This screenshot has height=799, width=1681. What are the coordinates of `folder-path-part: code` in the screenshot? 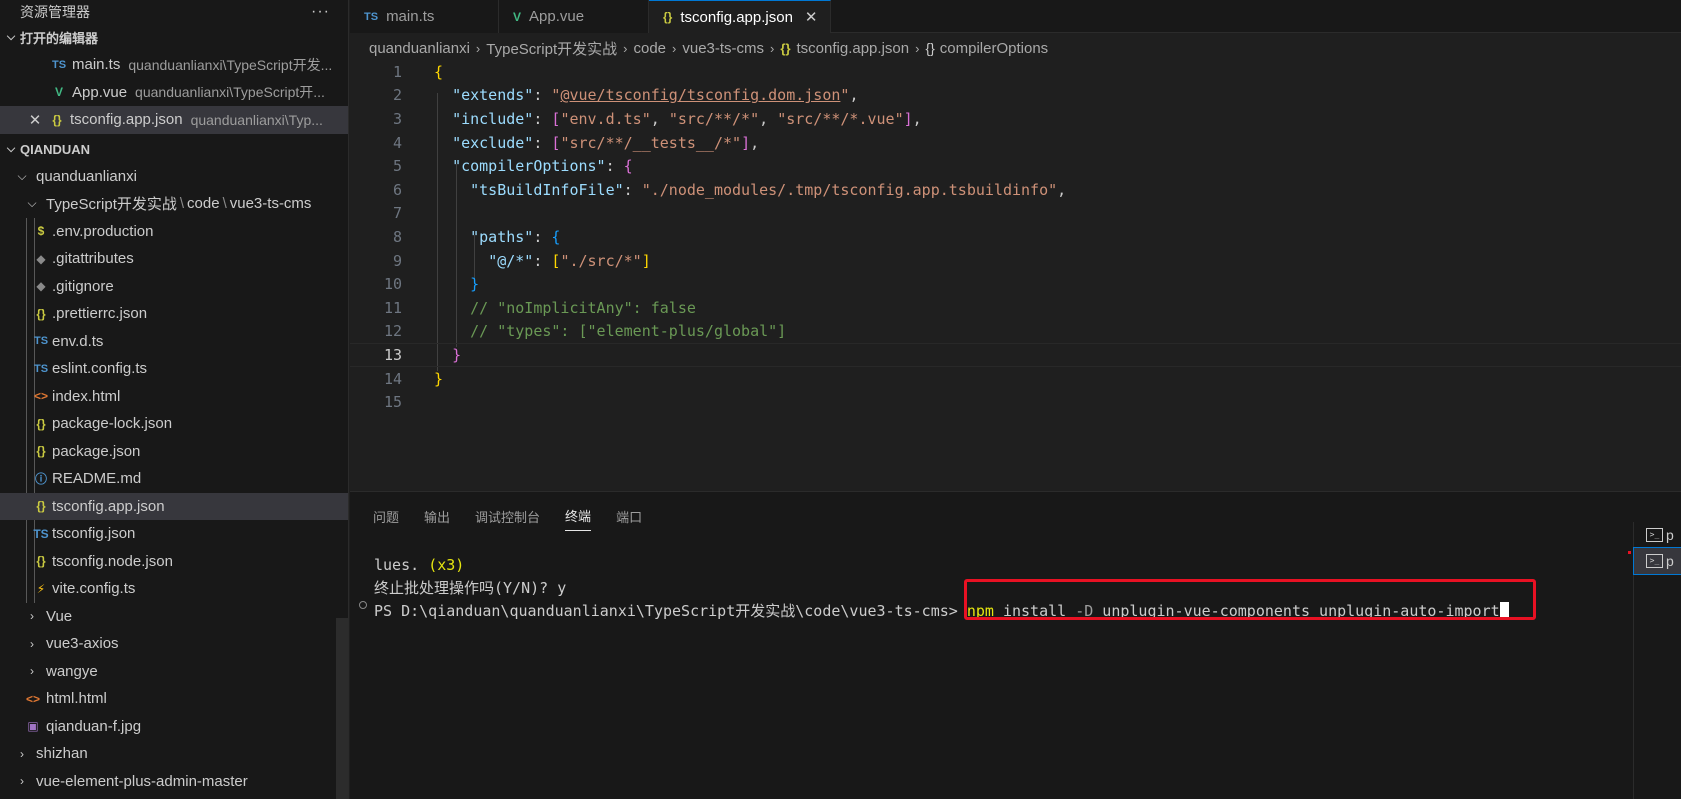 It's located at (203, 204).